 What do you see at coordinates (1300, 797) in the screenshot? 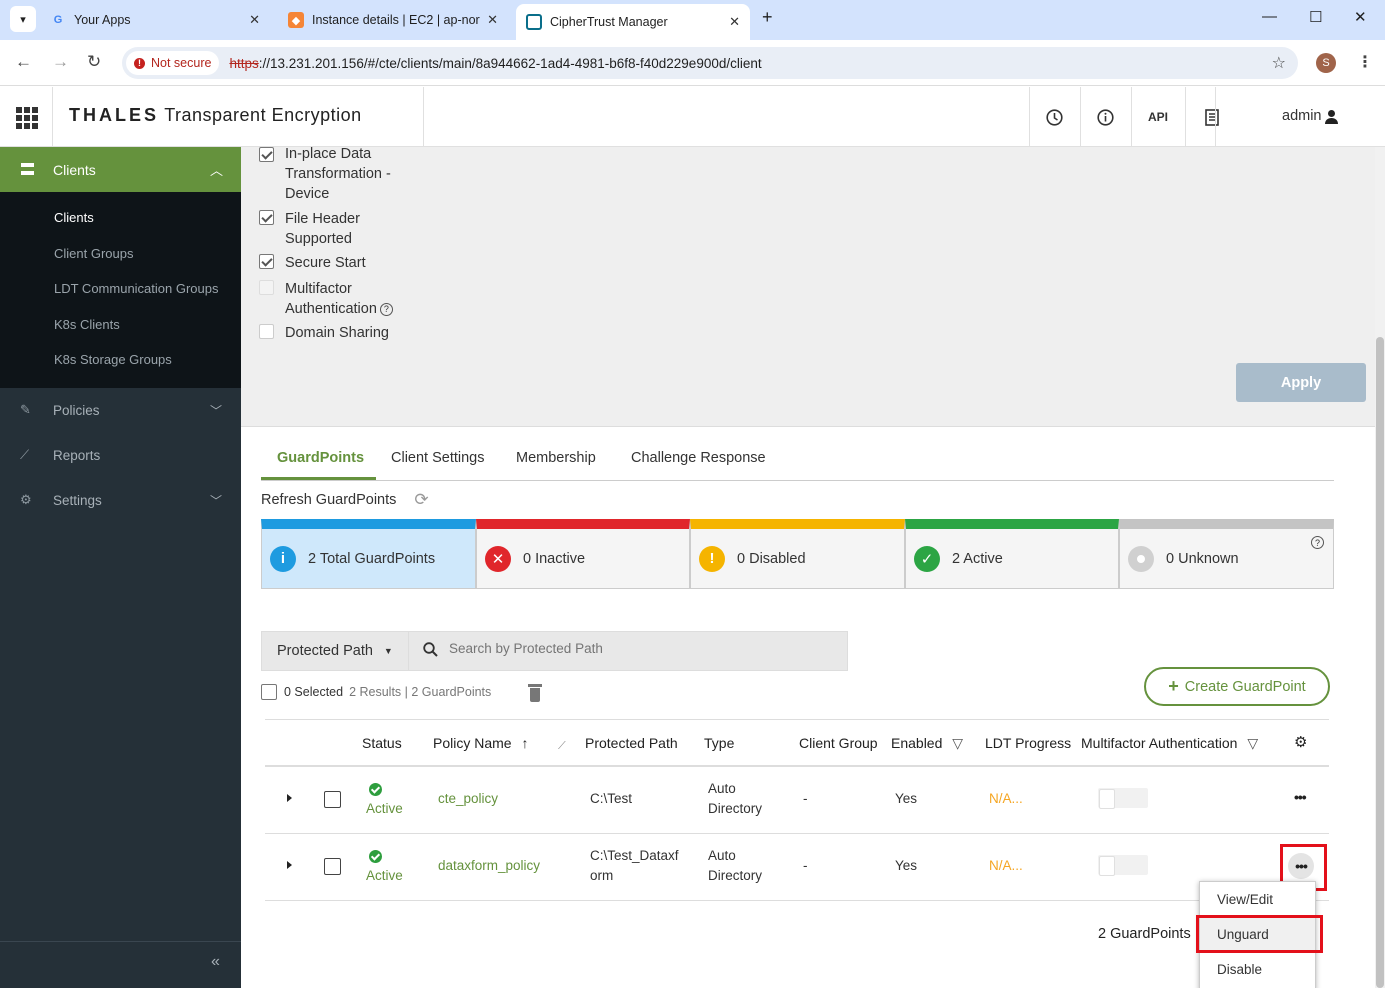
I see `more-options-icon: •••` at bounding box center [1300, 797].